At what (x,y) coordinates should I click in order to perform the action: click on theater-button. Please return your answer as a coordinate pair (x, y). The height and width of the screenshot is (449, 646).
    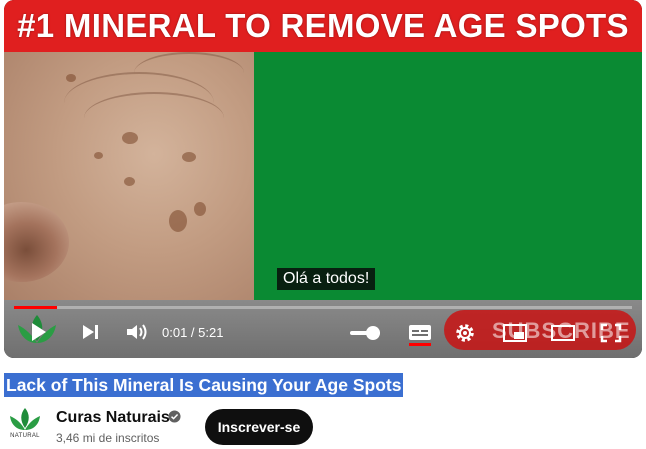
    Looking at the image, I should click on (563, 333).